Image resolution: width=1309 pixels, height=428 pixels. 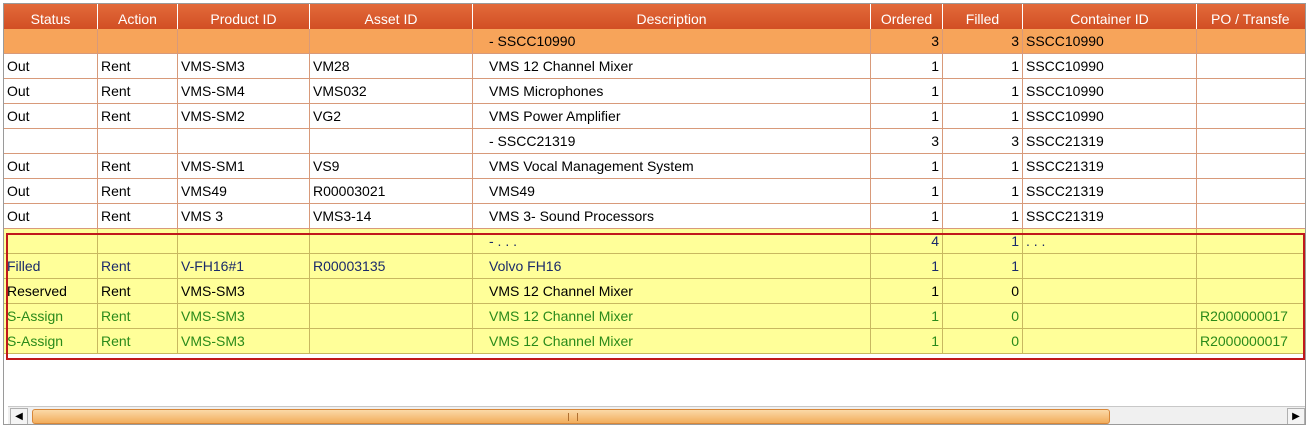 What do you see at coordinates (391, 216) in the screenshot?
I see `cell-asset-id: VMS3-14` at bounding box center [391, 216].